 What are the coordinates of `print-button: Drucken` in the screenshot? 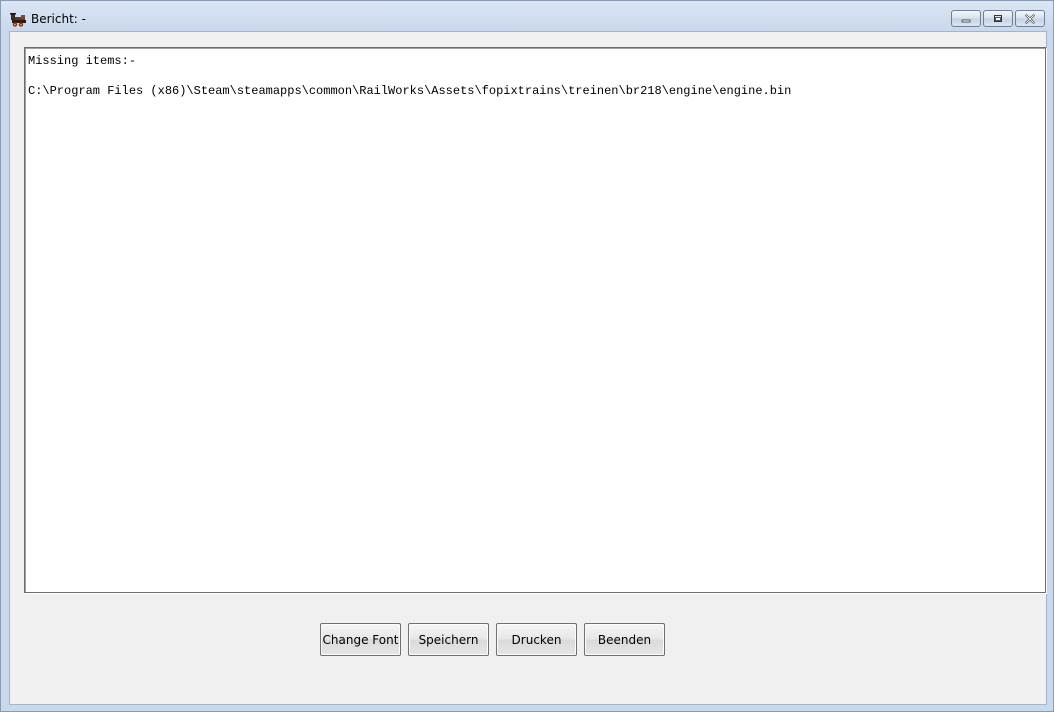 It's located at (536, 639).